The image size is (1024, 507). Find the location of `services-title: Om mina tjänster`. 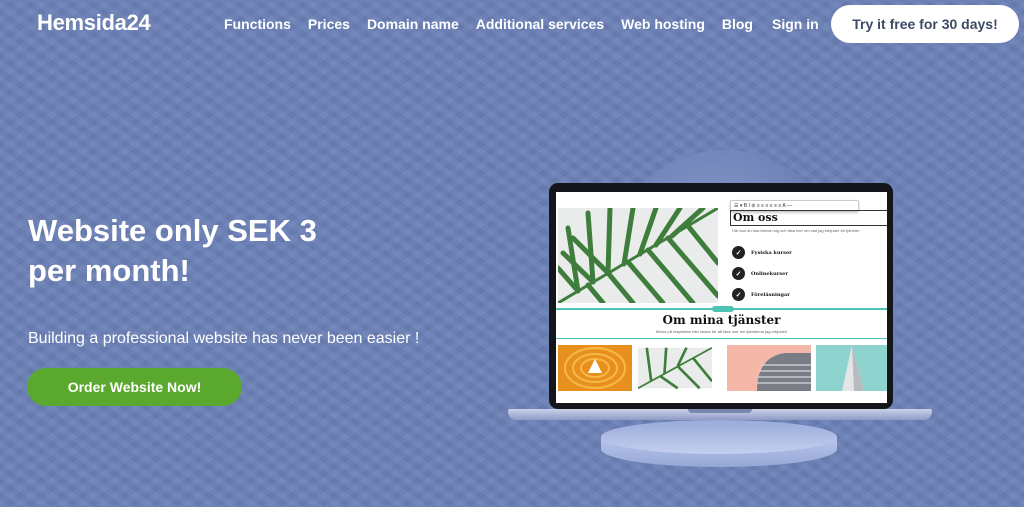

services-title: Om mina tjänster is located at coordinates (721, 320).